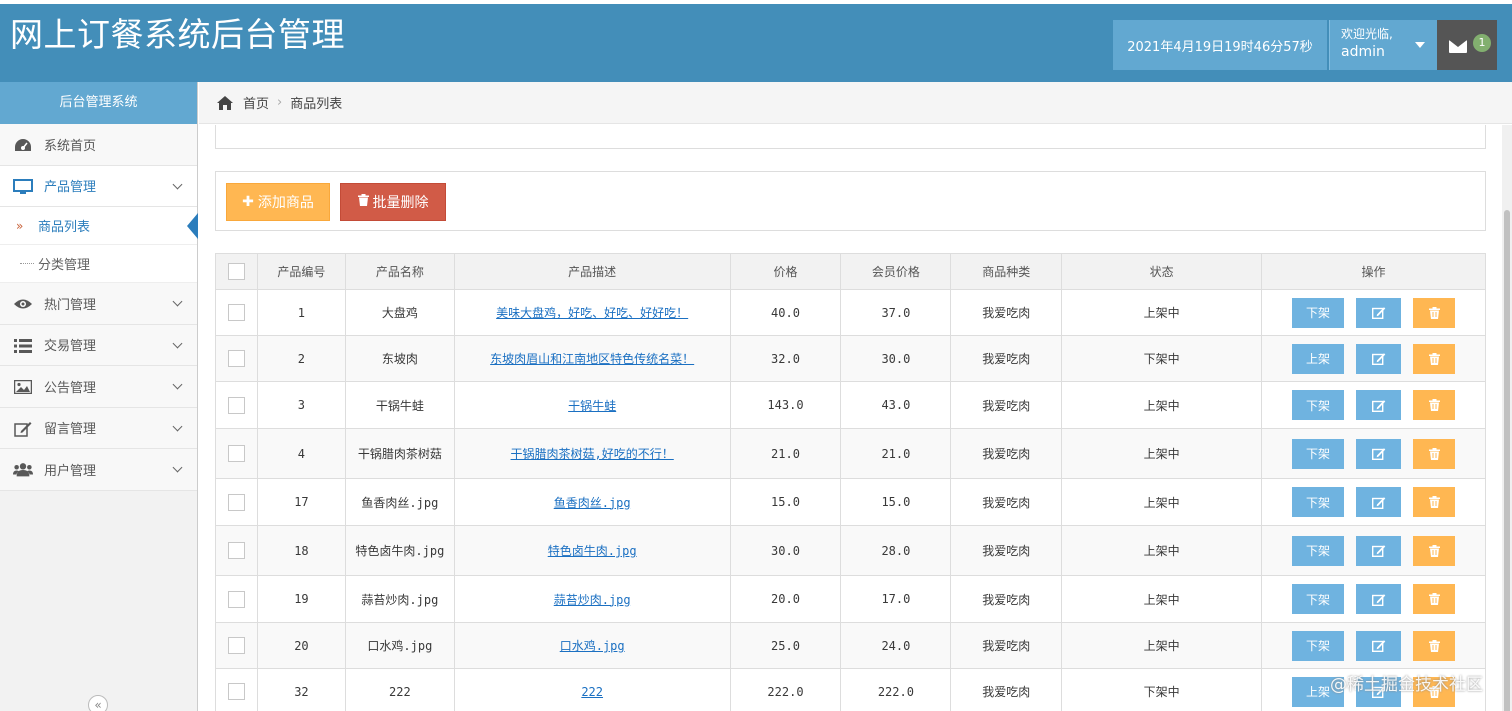 The image size is (1512, 711). I want to click on sidebar-item-notice: 公告管理, so click(98, 387).